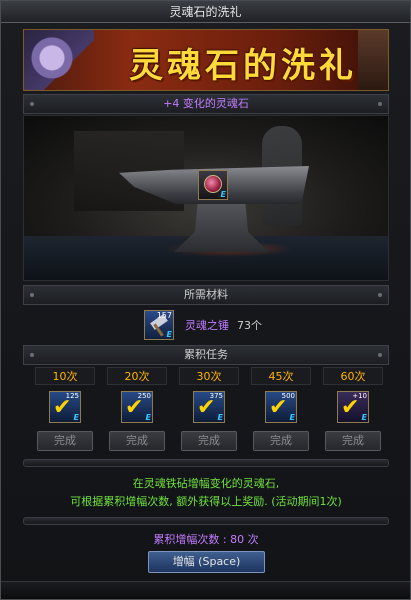  Describe the element at coordinates (221, 227) in the screenshot. I see `anvil-base` at that location.